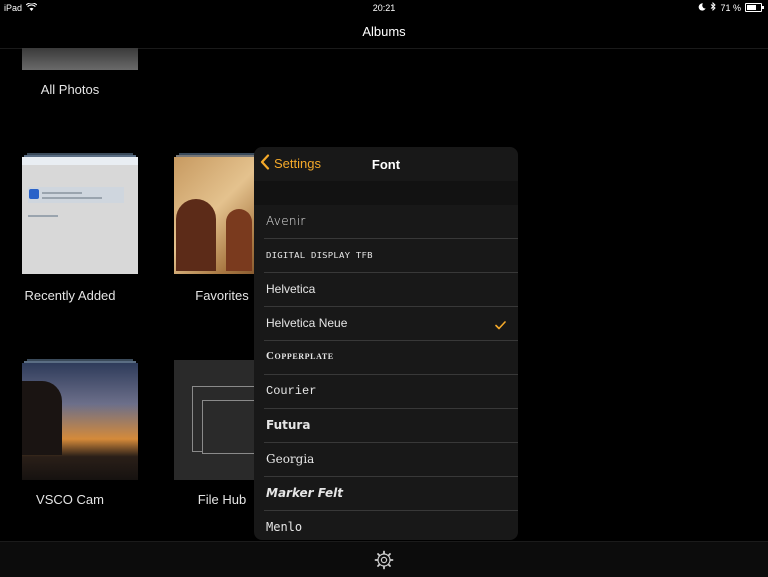 The image size is (768, 577). I want to click on font-option-copperplate: Copperplate, so click(391, 358).